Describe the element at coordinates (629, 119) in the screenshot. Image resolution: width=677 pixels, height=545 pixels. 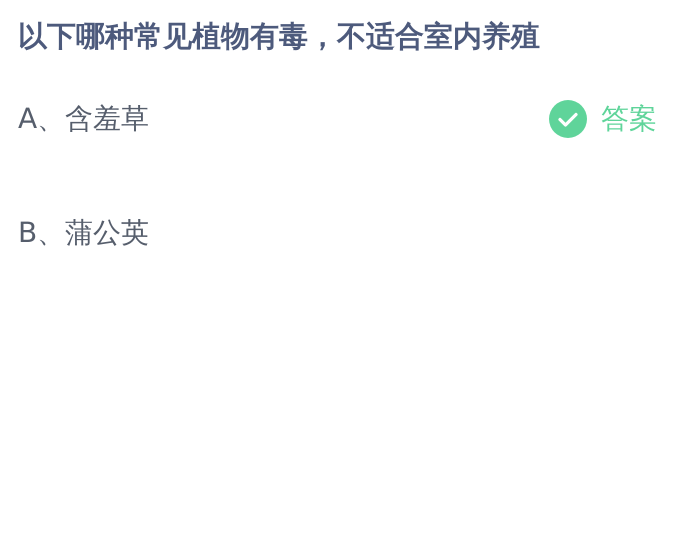
I see `answer-label: 答案` at that location.